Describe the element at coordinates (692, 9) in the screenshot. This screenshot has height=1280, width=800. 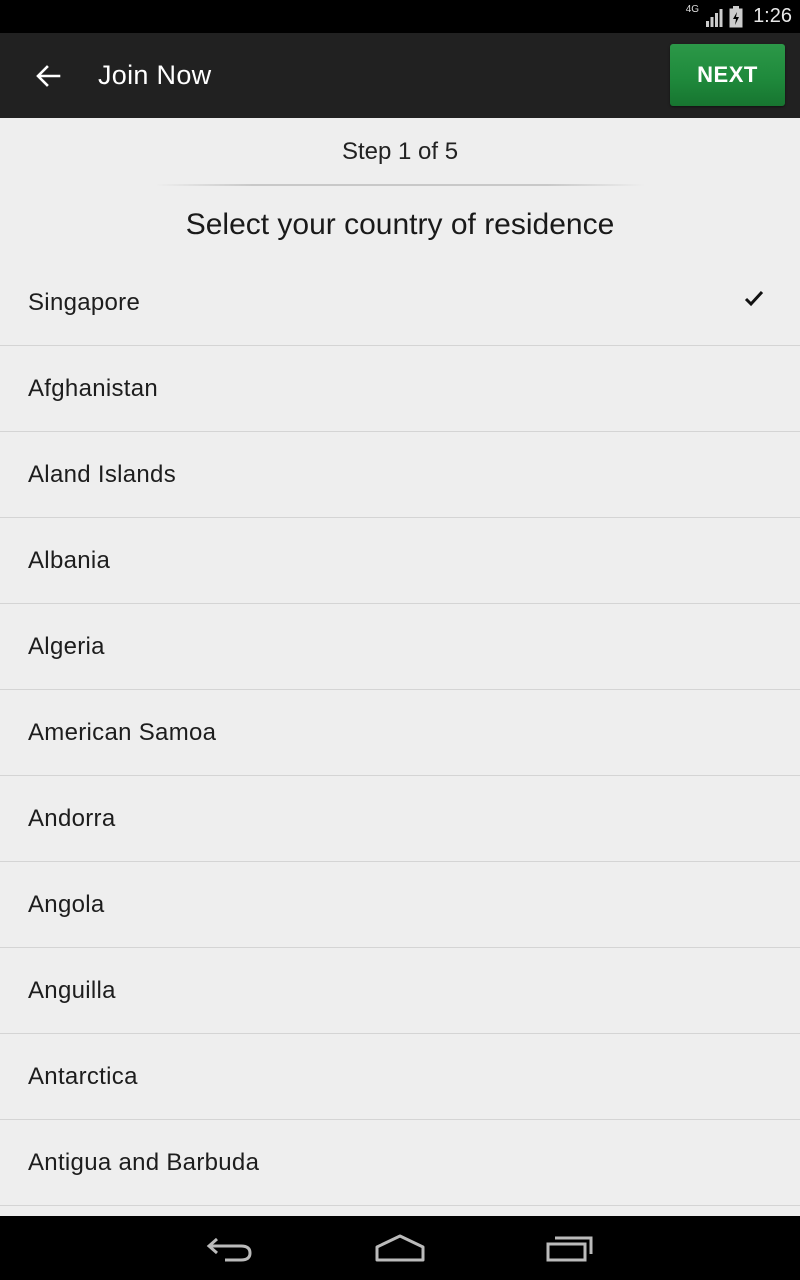
I see `network-type: 4G` at that location.